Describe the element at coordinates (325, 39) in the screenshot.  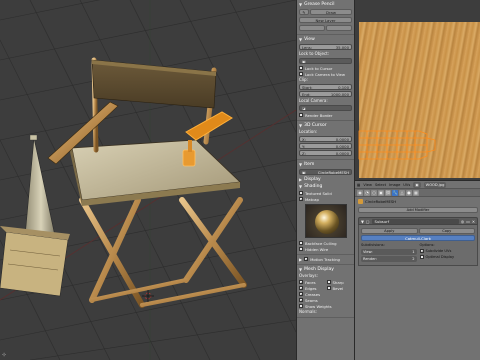
I see `view-header: ▼ View` at that location.